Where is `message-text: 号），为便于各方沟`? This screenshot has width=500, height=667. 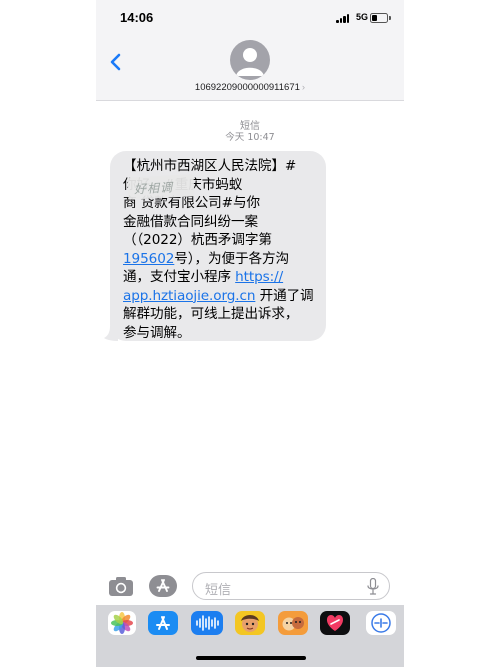
message-text: 号），为便于各方沟 is located at coordinates (231, 258).